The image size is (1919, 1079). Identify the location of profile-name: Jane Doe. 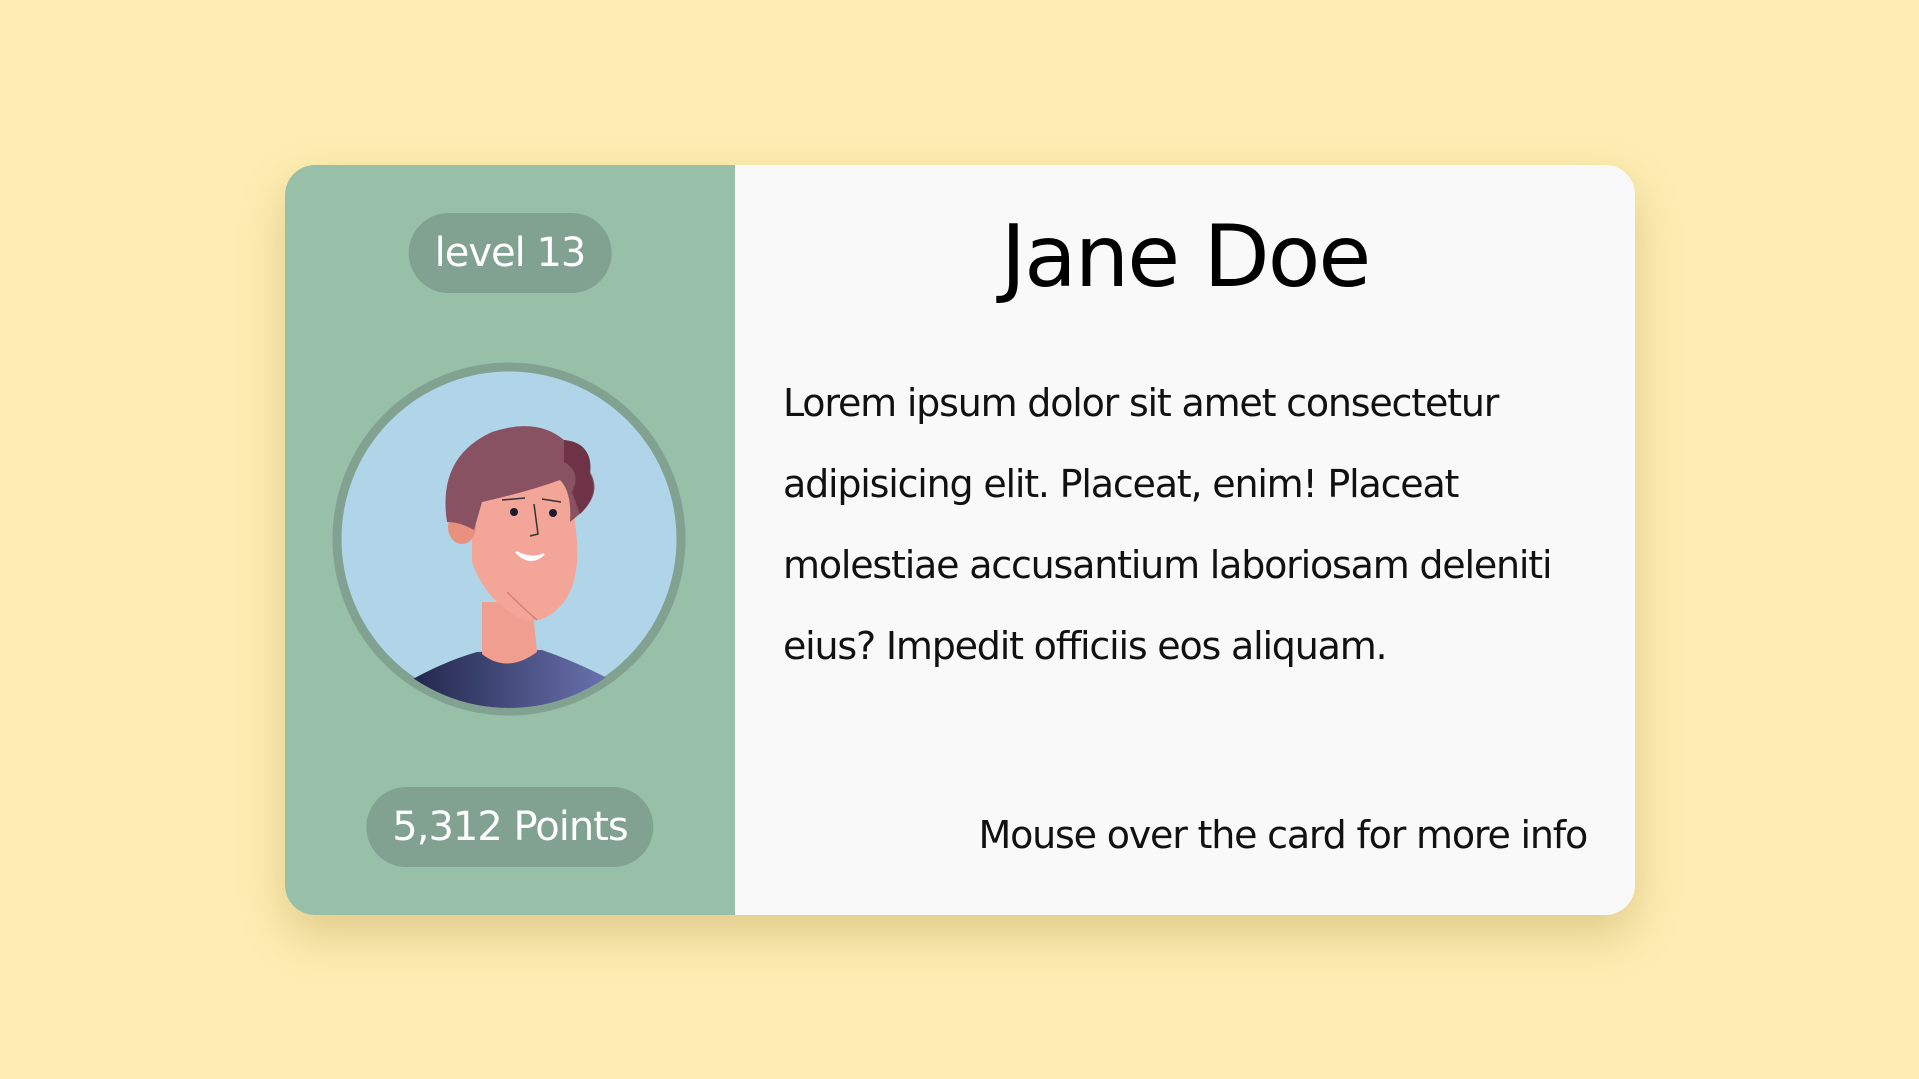
(1186, 257).